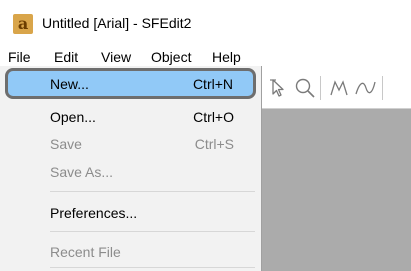 Image resolution: width=411 pixels, height=271 pixels. What do you see at coordinates (212, 84) in the screenshot?
I see `menu-item-shortcut: Ctrl+N` at bounding box center [212, 84].